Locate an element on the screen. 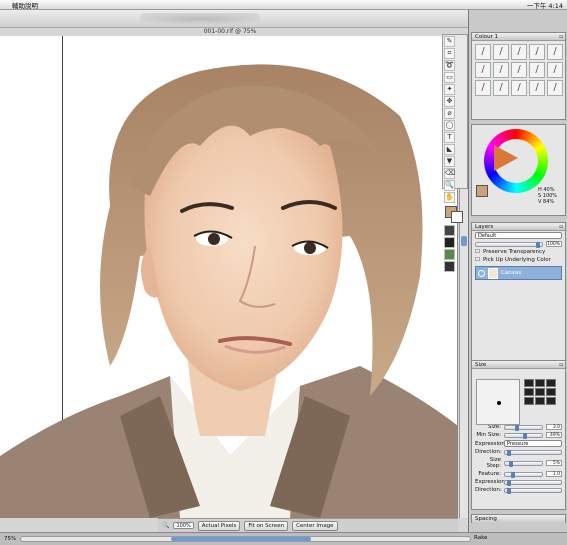 This screenshot has height=545, width=567. grabber-tool: ✋ is located at coordinates (449, 197).